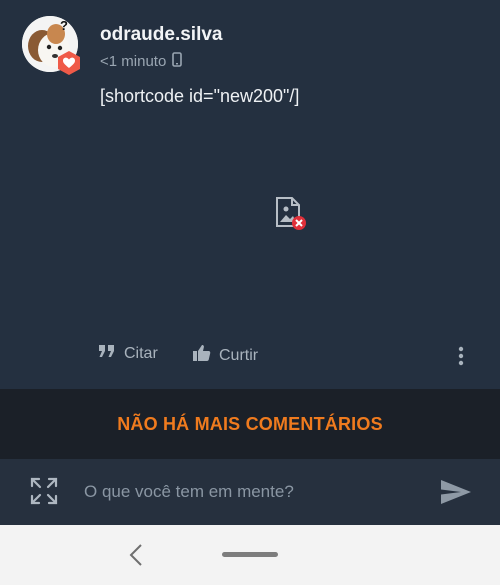  I want to click on back-arrow-icon, so click(136, 555).